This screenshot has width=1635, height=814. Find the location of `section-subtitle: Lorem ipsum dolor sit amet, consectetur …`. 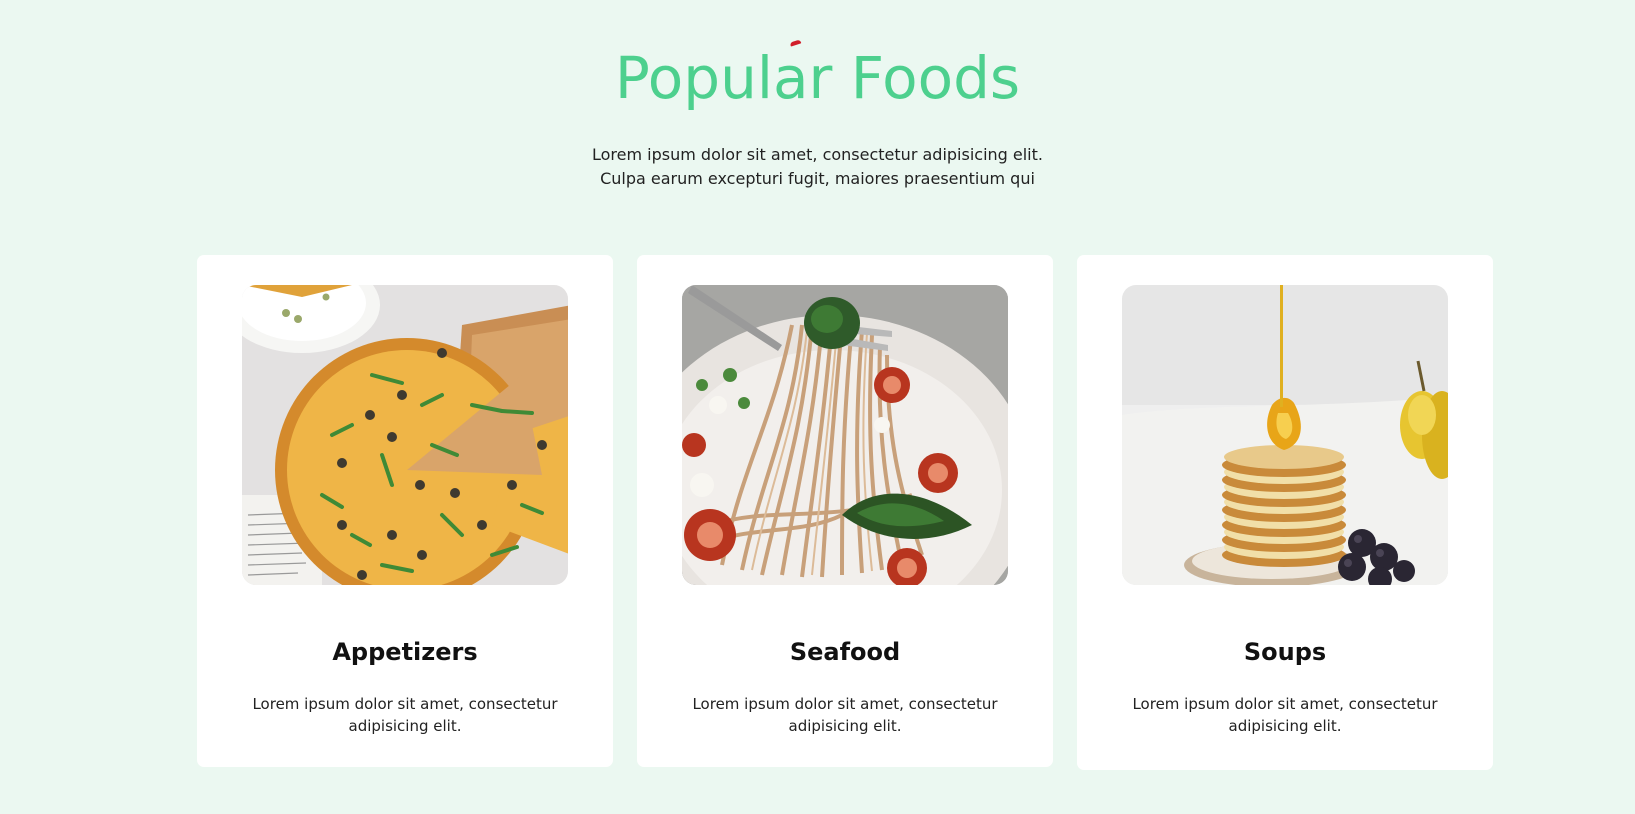

section-subtitle: Lorem ipsum dolor sit amet, consectetur … is located at coordinates (817, 167).